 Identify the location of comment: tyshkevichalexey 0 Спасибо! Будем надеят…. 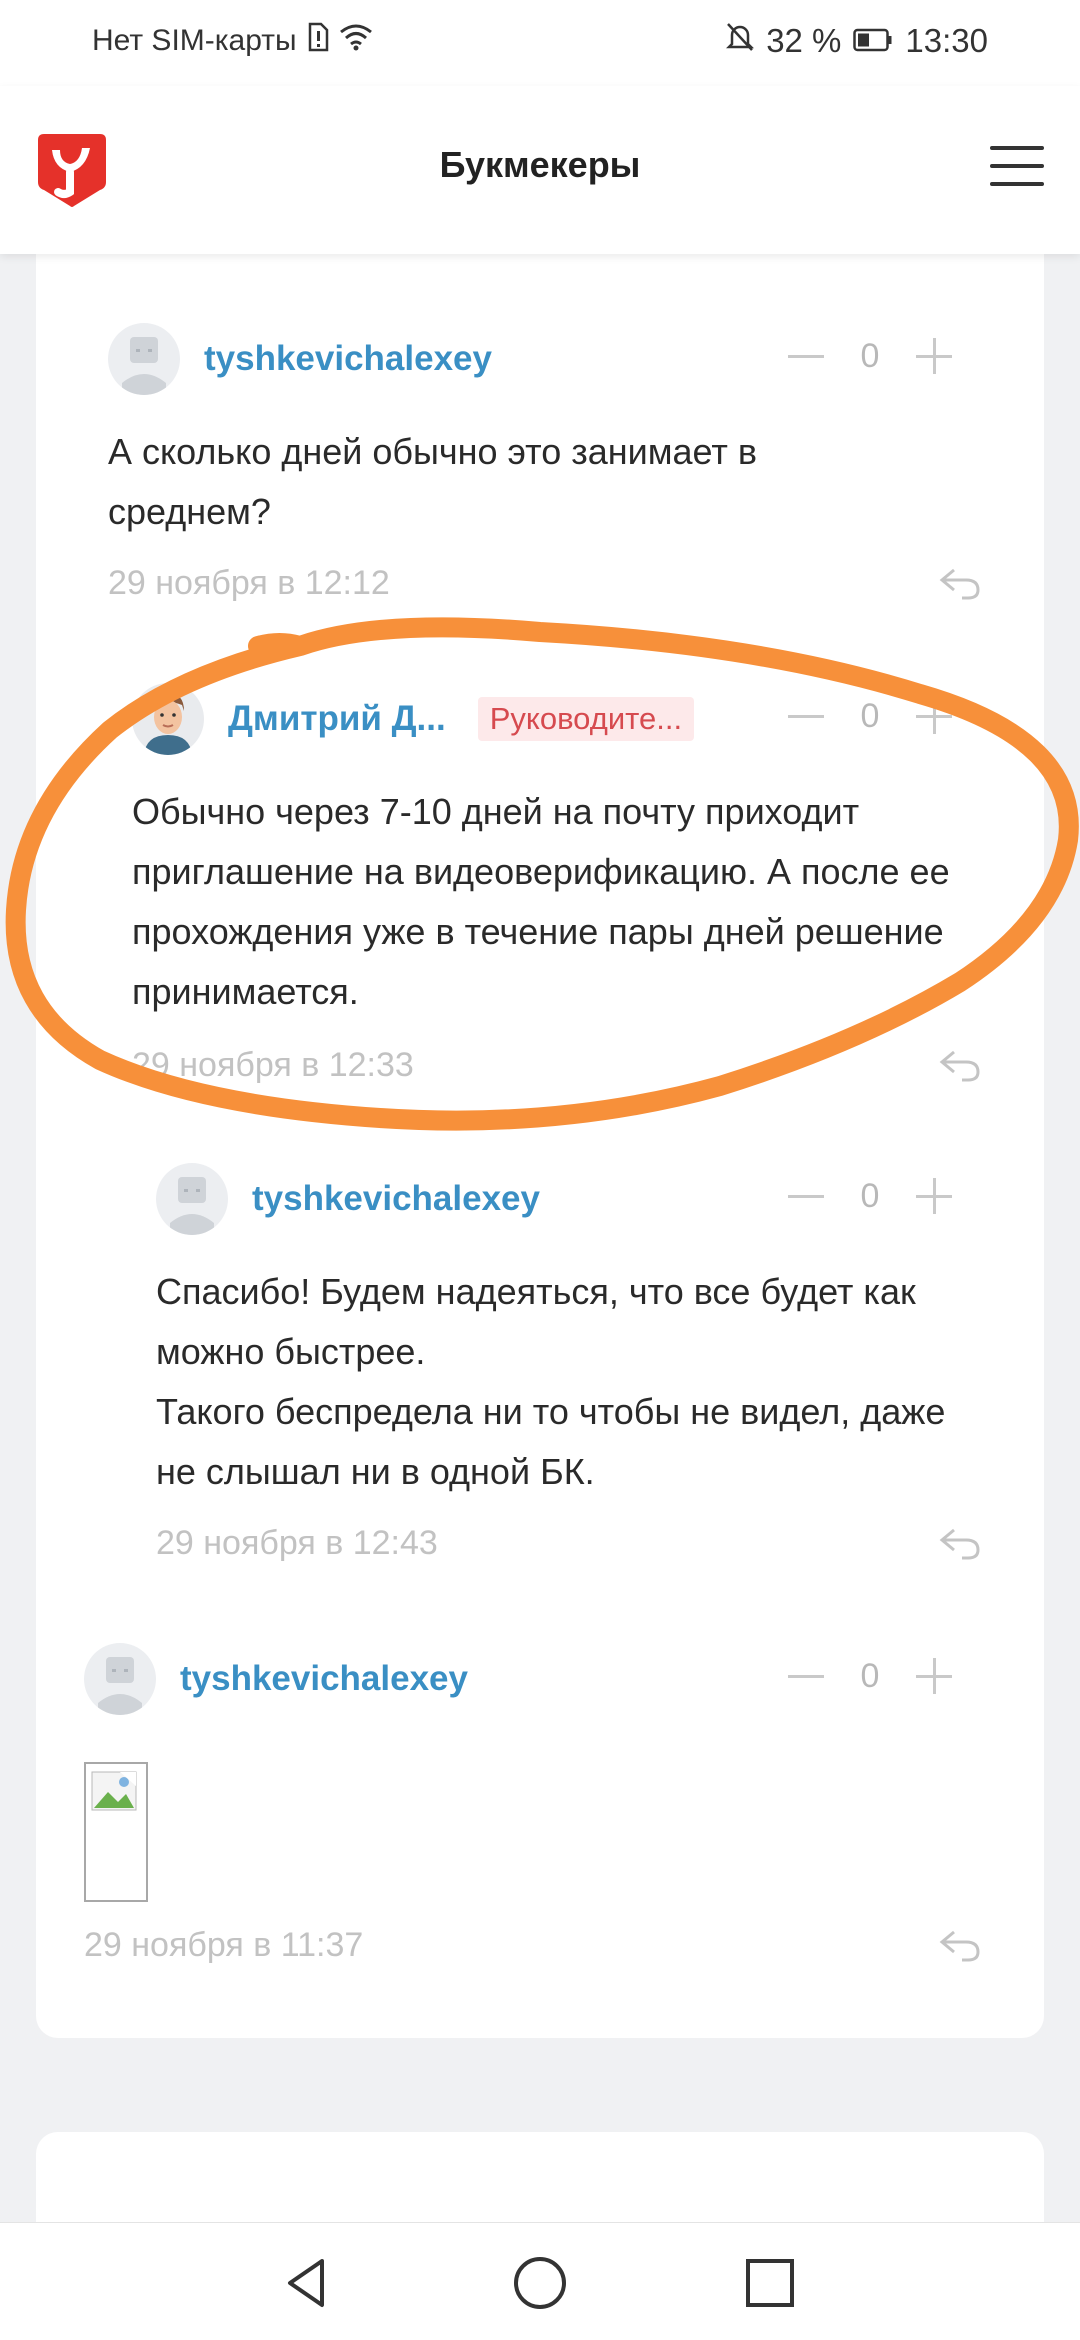
(582, 1372).